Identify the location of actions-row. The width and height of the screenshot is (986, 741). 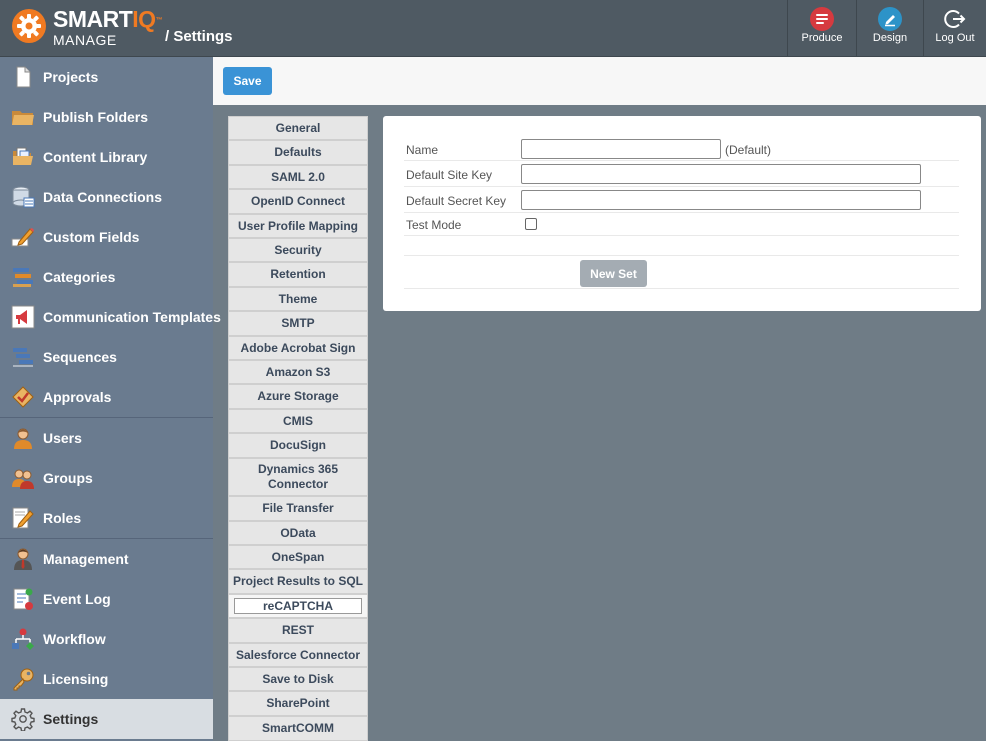
(681, 272).